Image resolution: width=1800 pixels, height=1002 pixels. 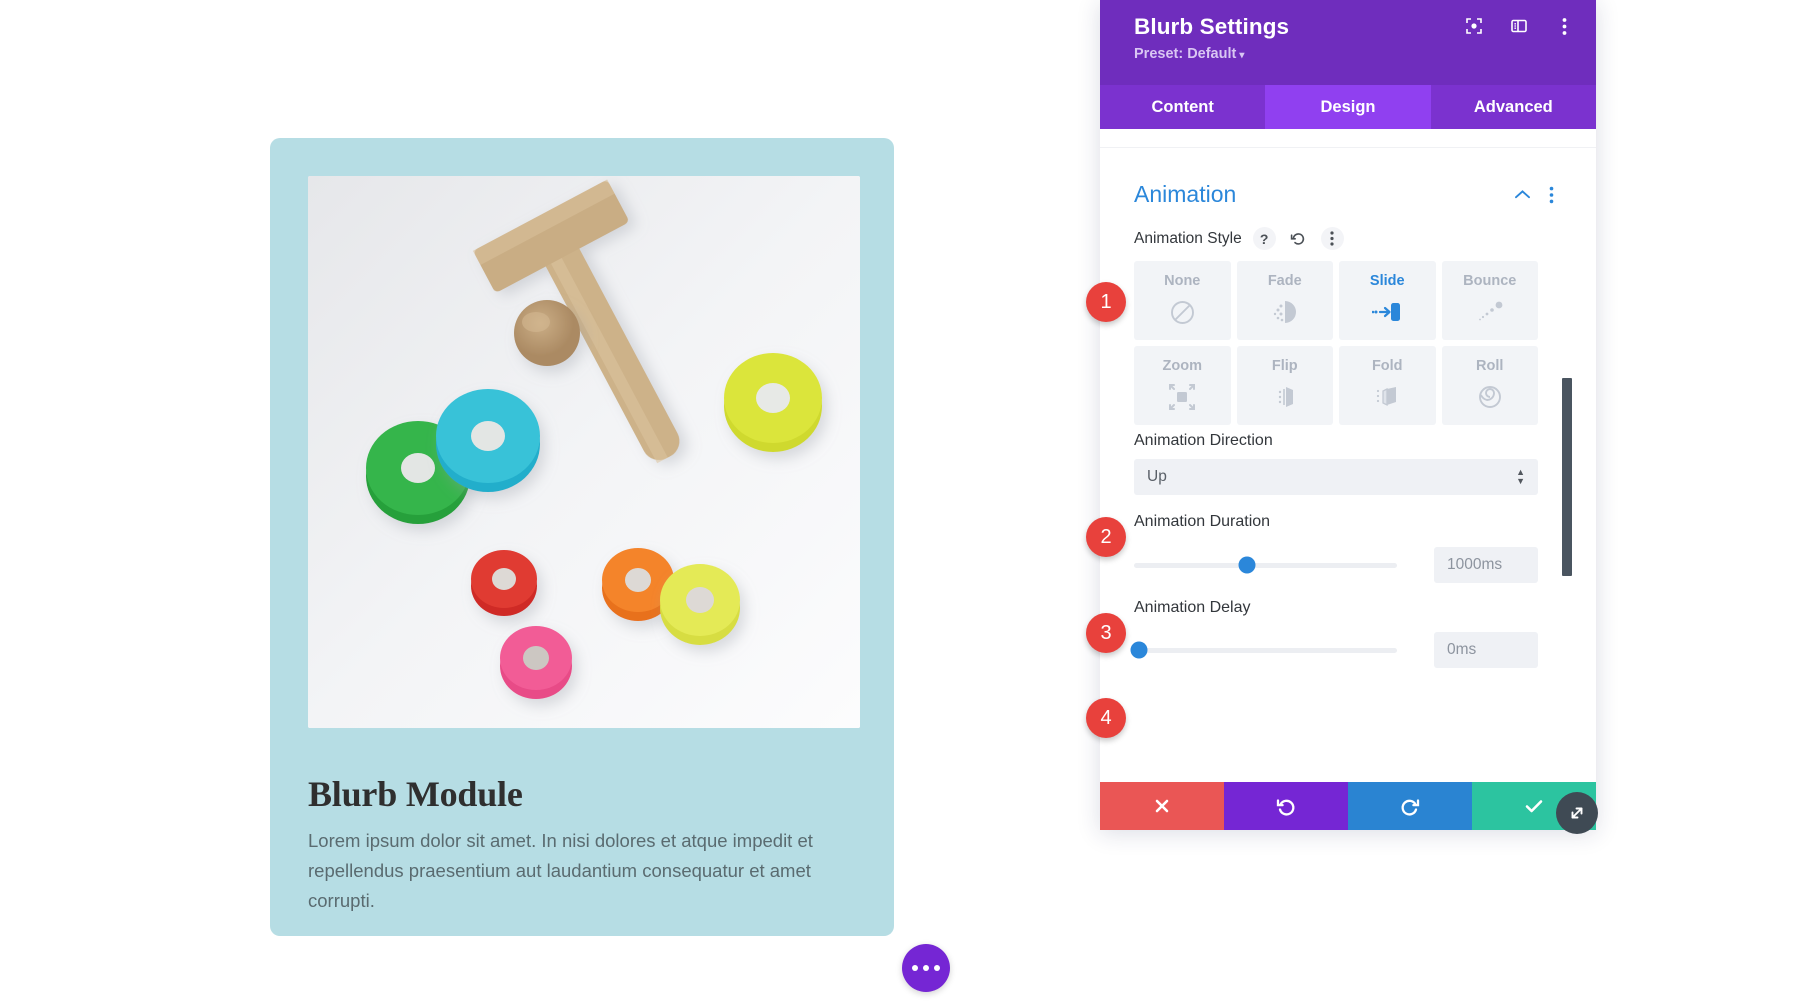 I want to click on panel-layout-icon, so click(x=1519, y=26).